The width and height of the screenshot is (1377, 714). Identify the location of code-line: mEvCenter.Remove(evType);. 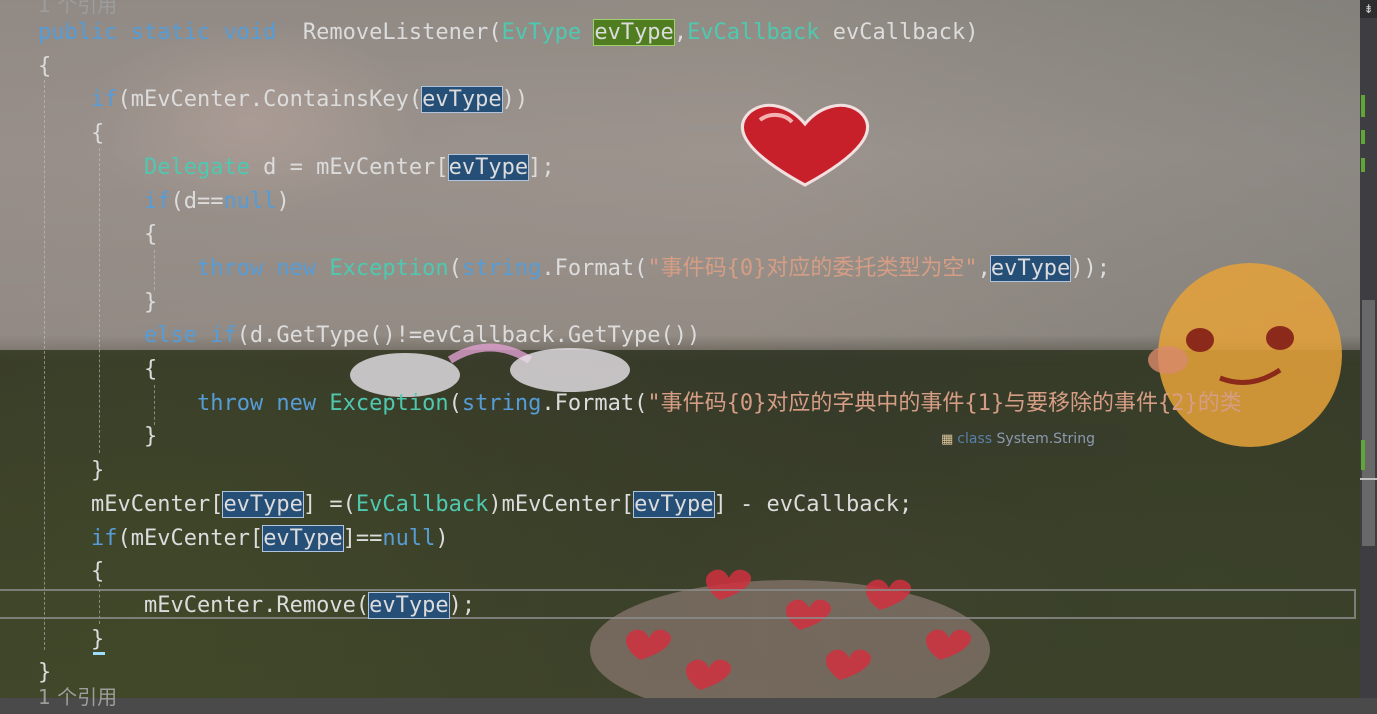
(256, 606).